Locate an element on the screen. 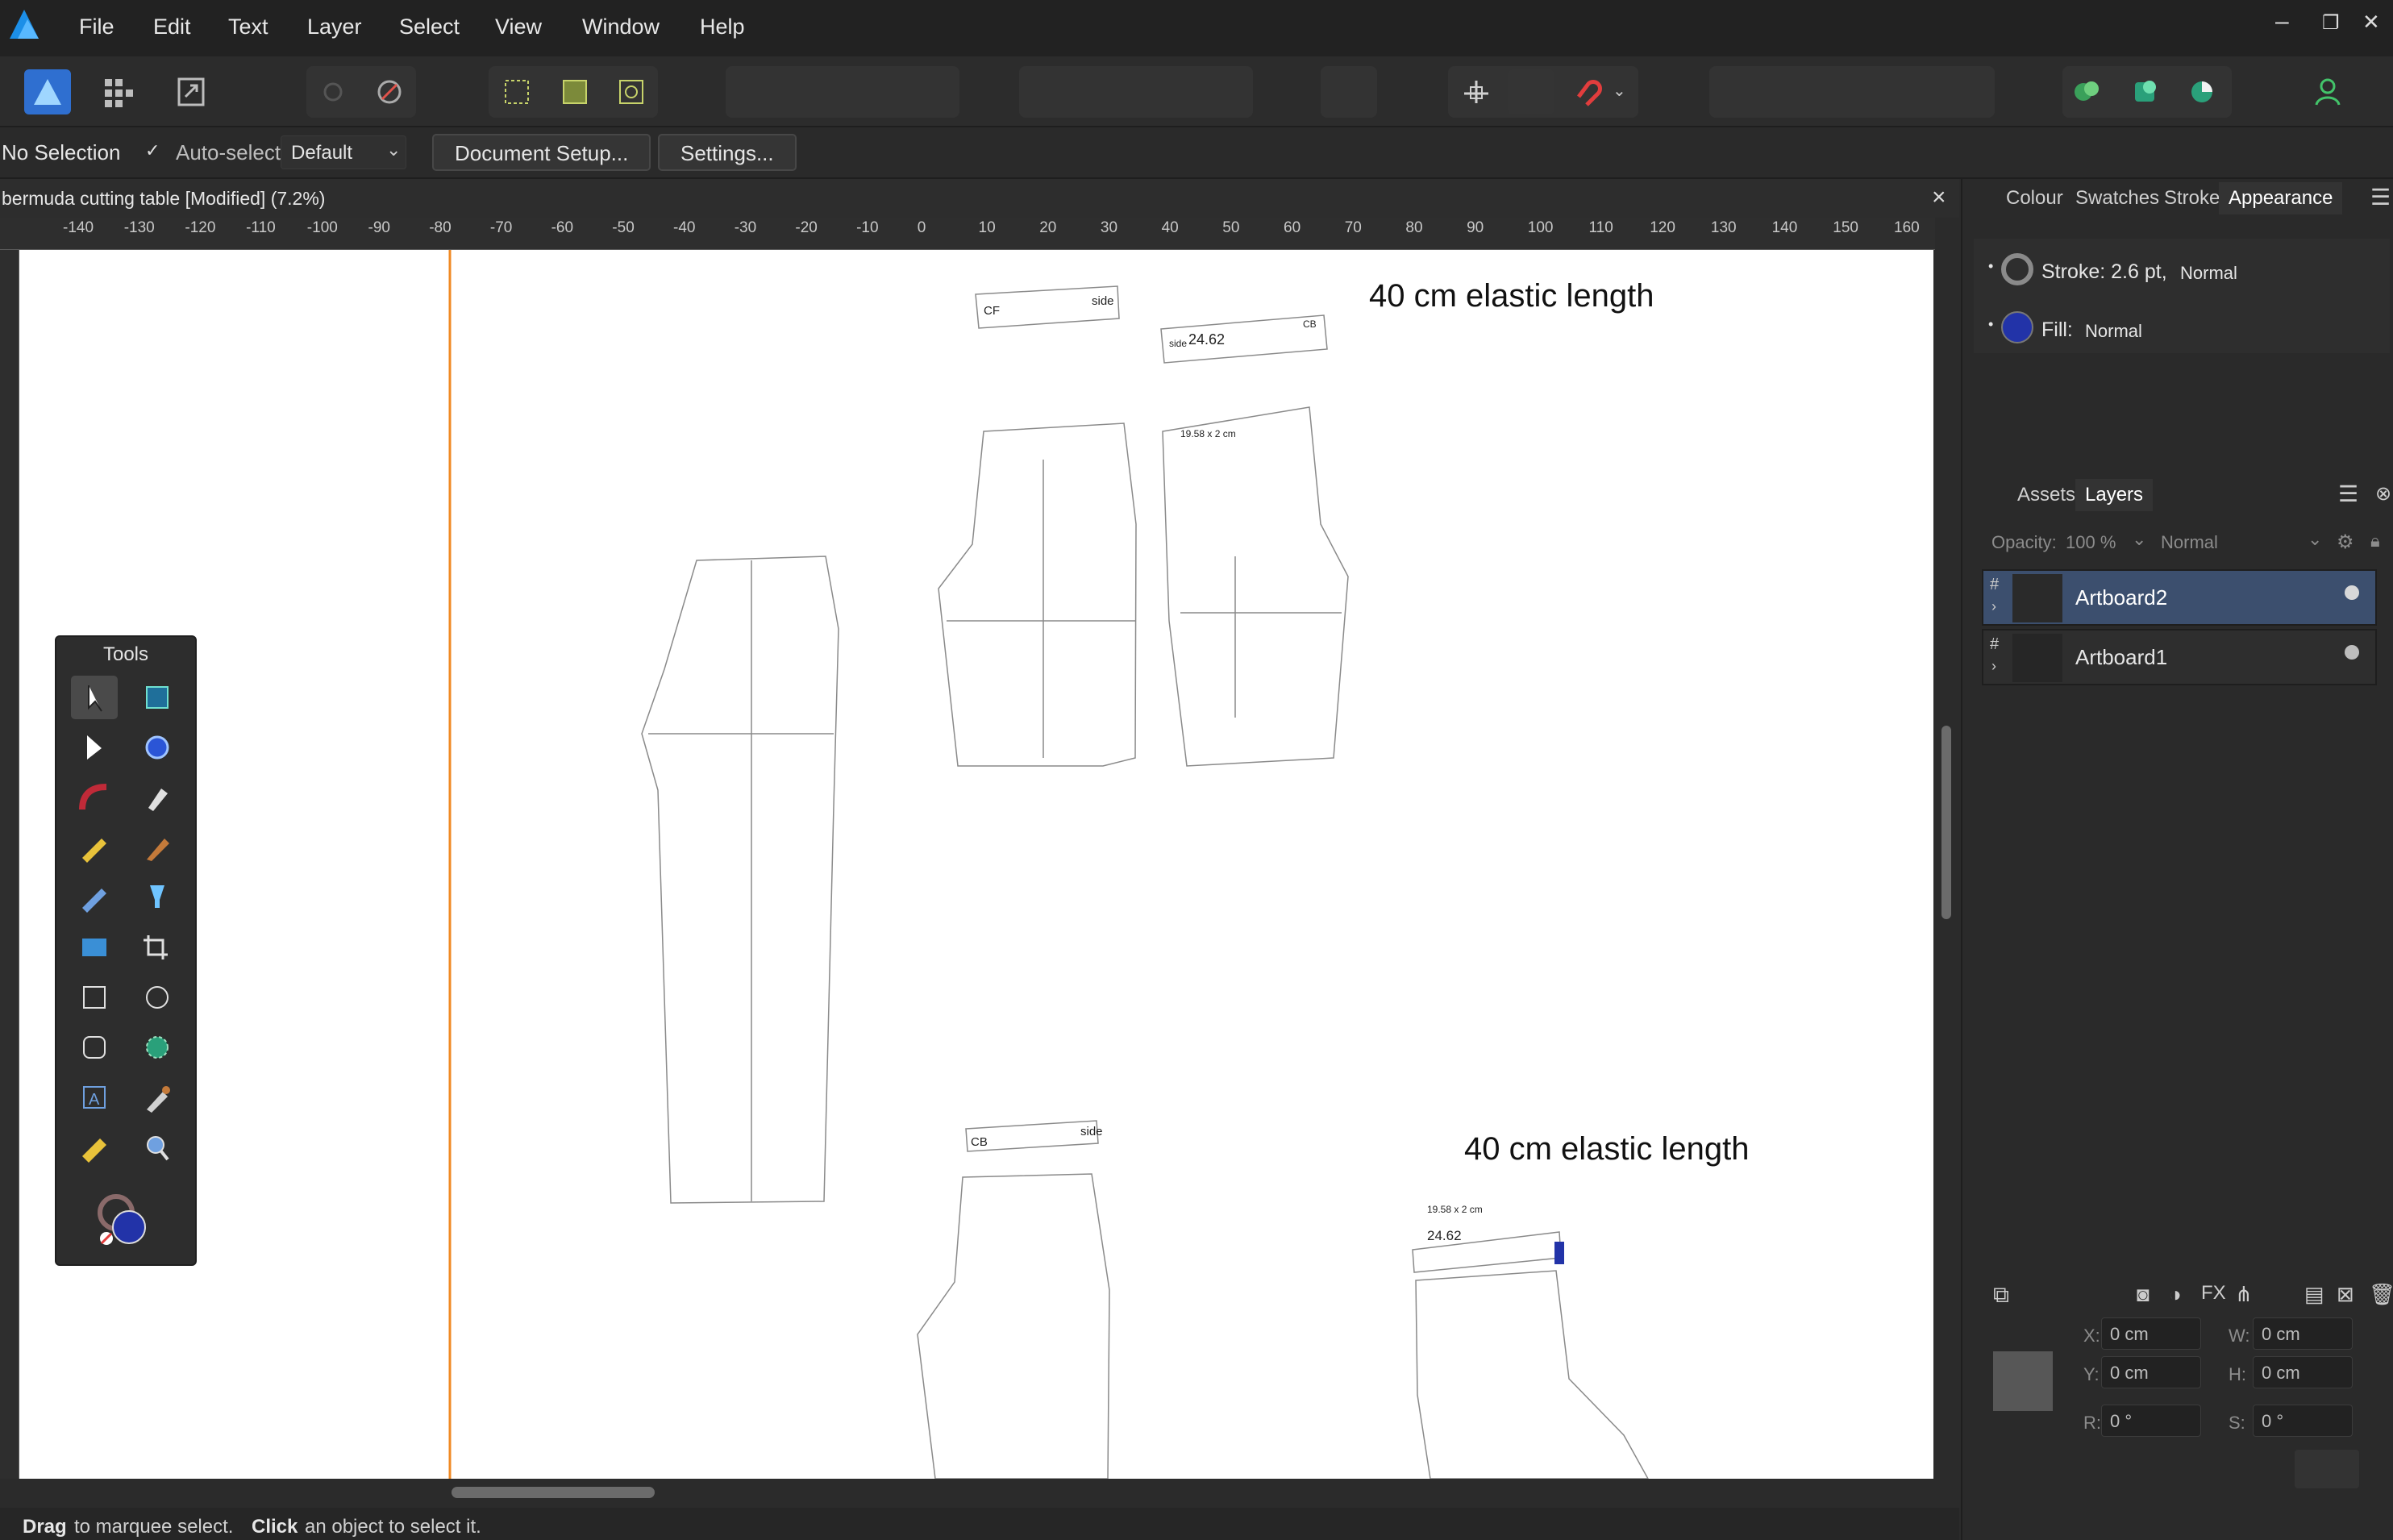 The height and width of the screenshot is (1540, 2393). rounded-rectangle-tool-icon is located at coordinates (94, 1047).